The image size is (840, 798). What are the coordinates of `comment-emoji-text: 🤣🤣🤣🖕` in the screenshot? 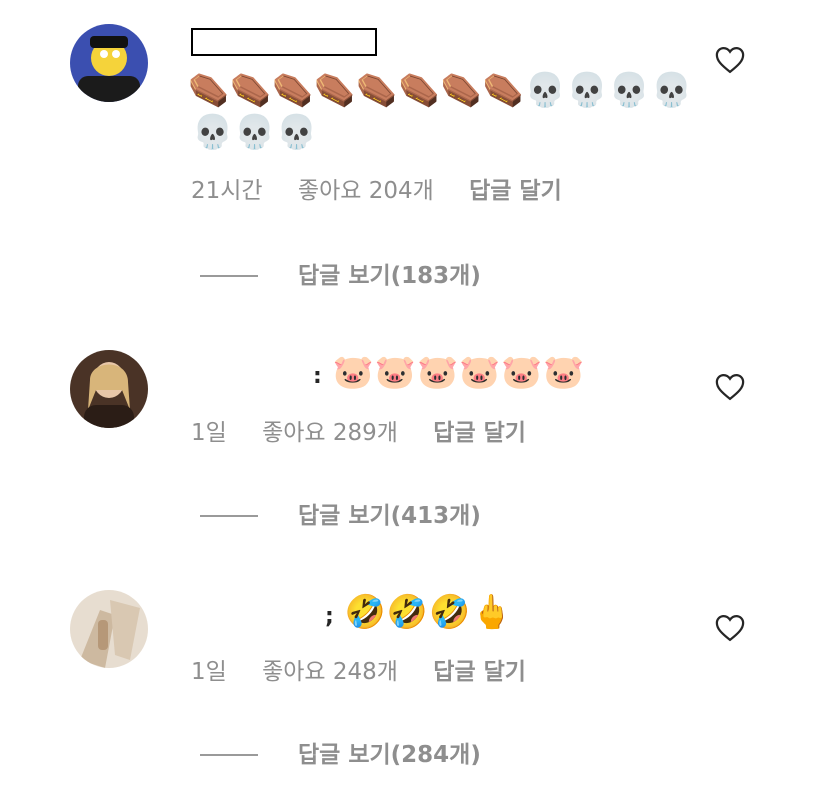 It's located at (429, 611).